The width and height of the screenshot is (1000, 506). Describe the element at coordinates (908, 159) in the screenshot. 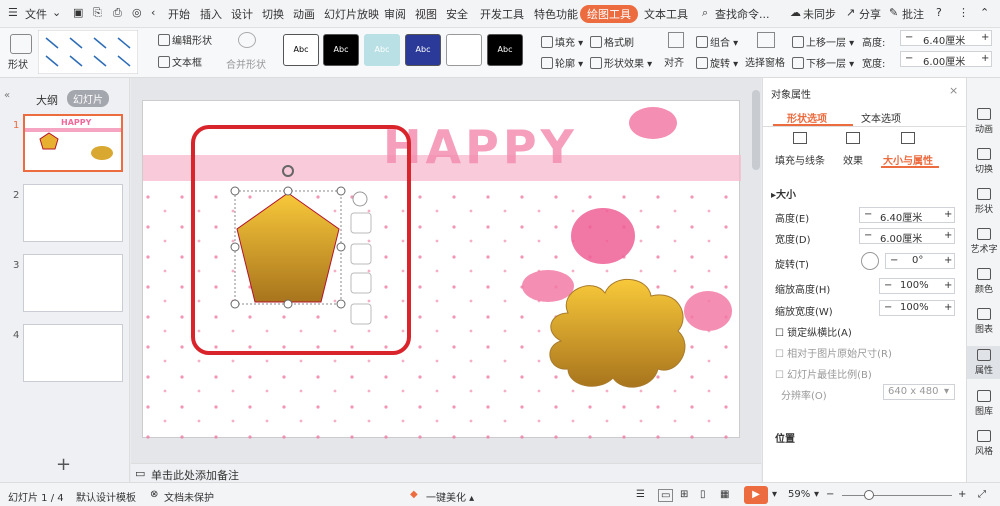

I see `subtab-size-property: 大小与属性` at that location.